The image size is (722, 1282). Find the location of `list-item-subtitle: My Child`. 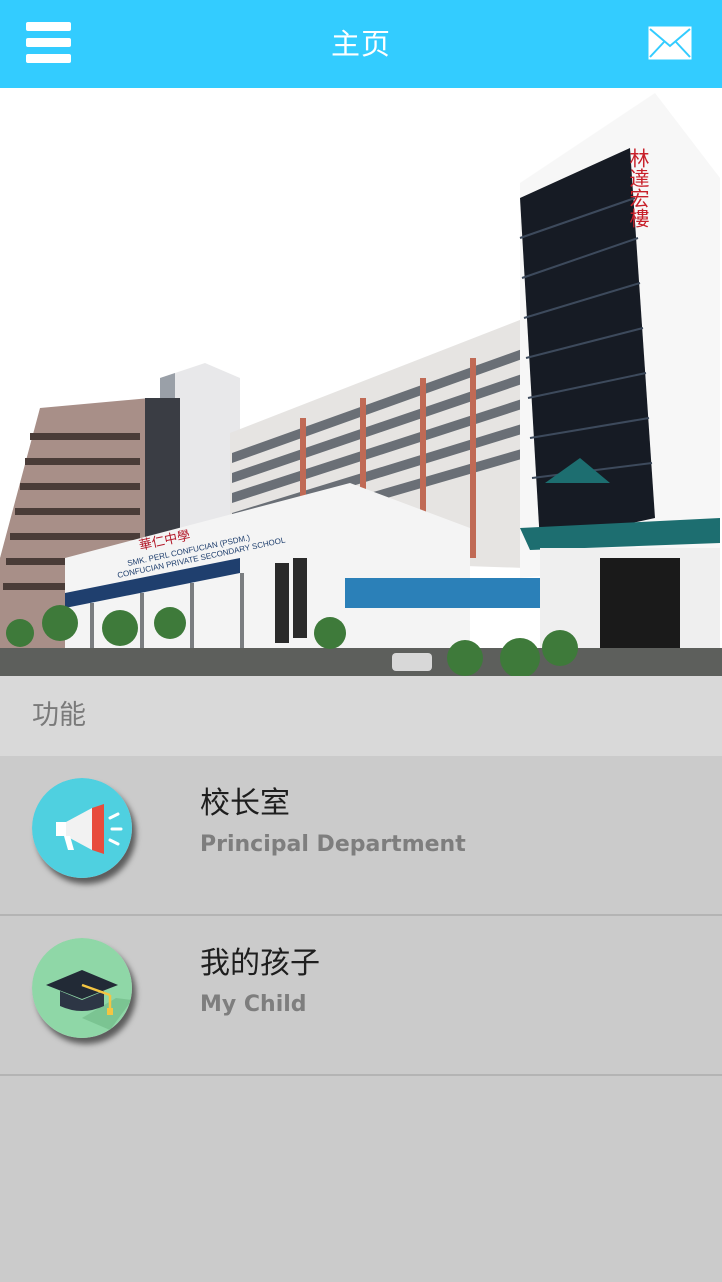

list-item-subtitle: My Child is located at coordinates (253, 1004).